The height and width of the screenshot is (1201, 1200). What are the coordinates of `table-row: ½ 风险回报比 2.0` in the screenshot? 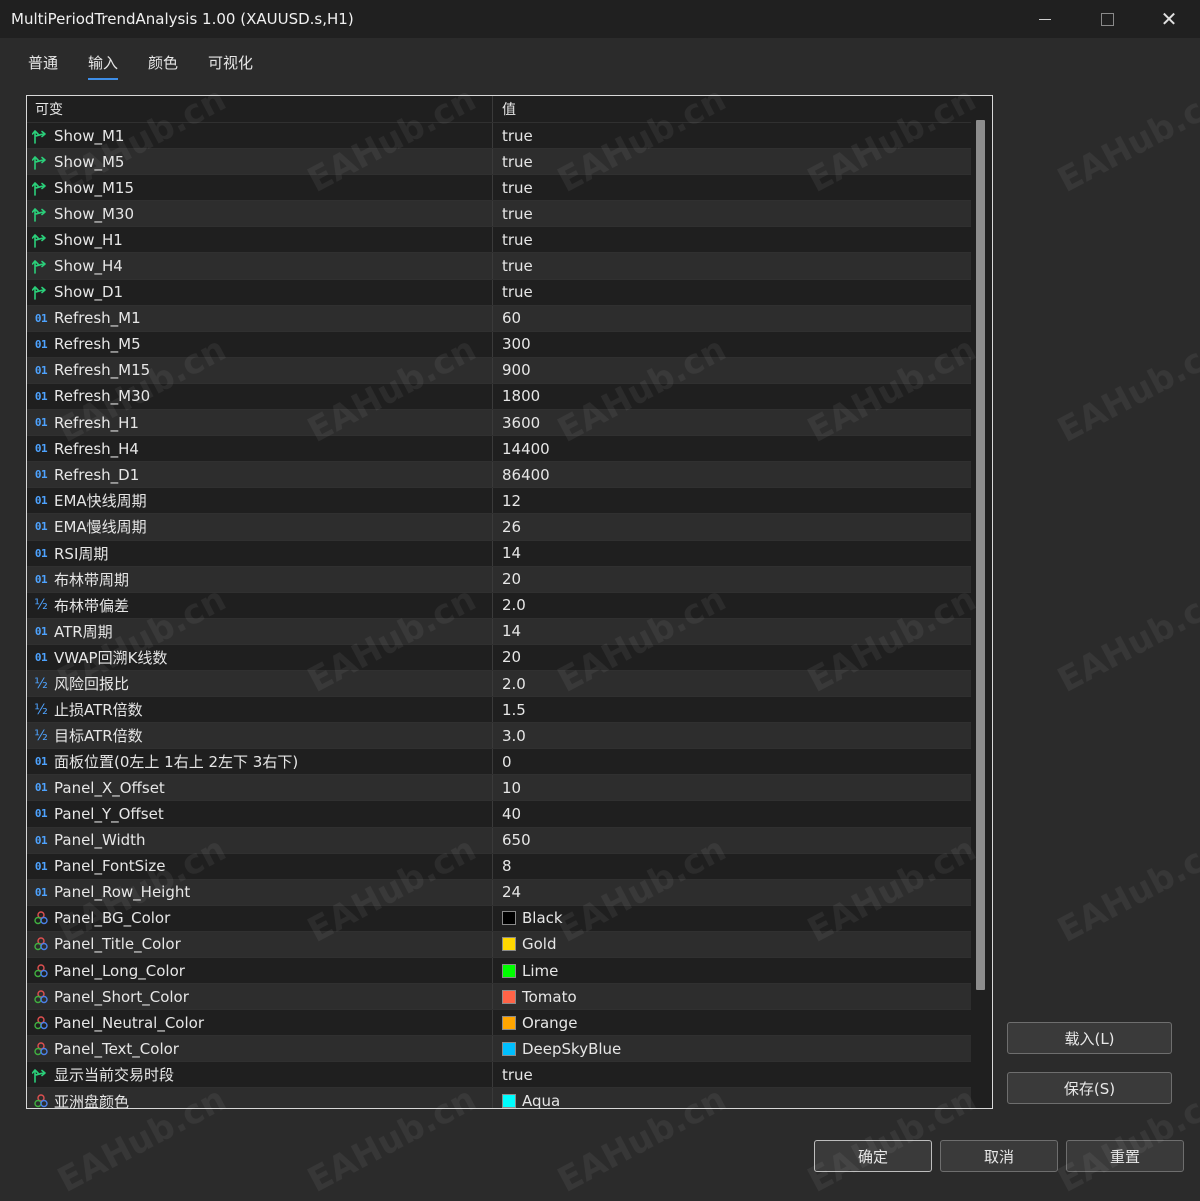 It's located at (499, 683).